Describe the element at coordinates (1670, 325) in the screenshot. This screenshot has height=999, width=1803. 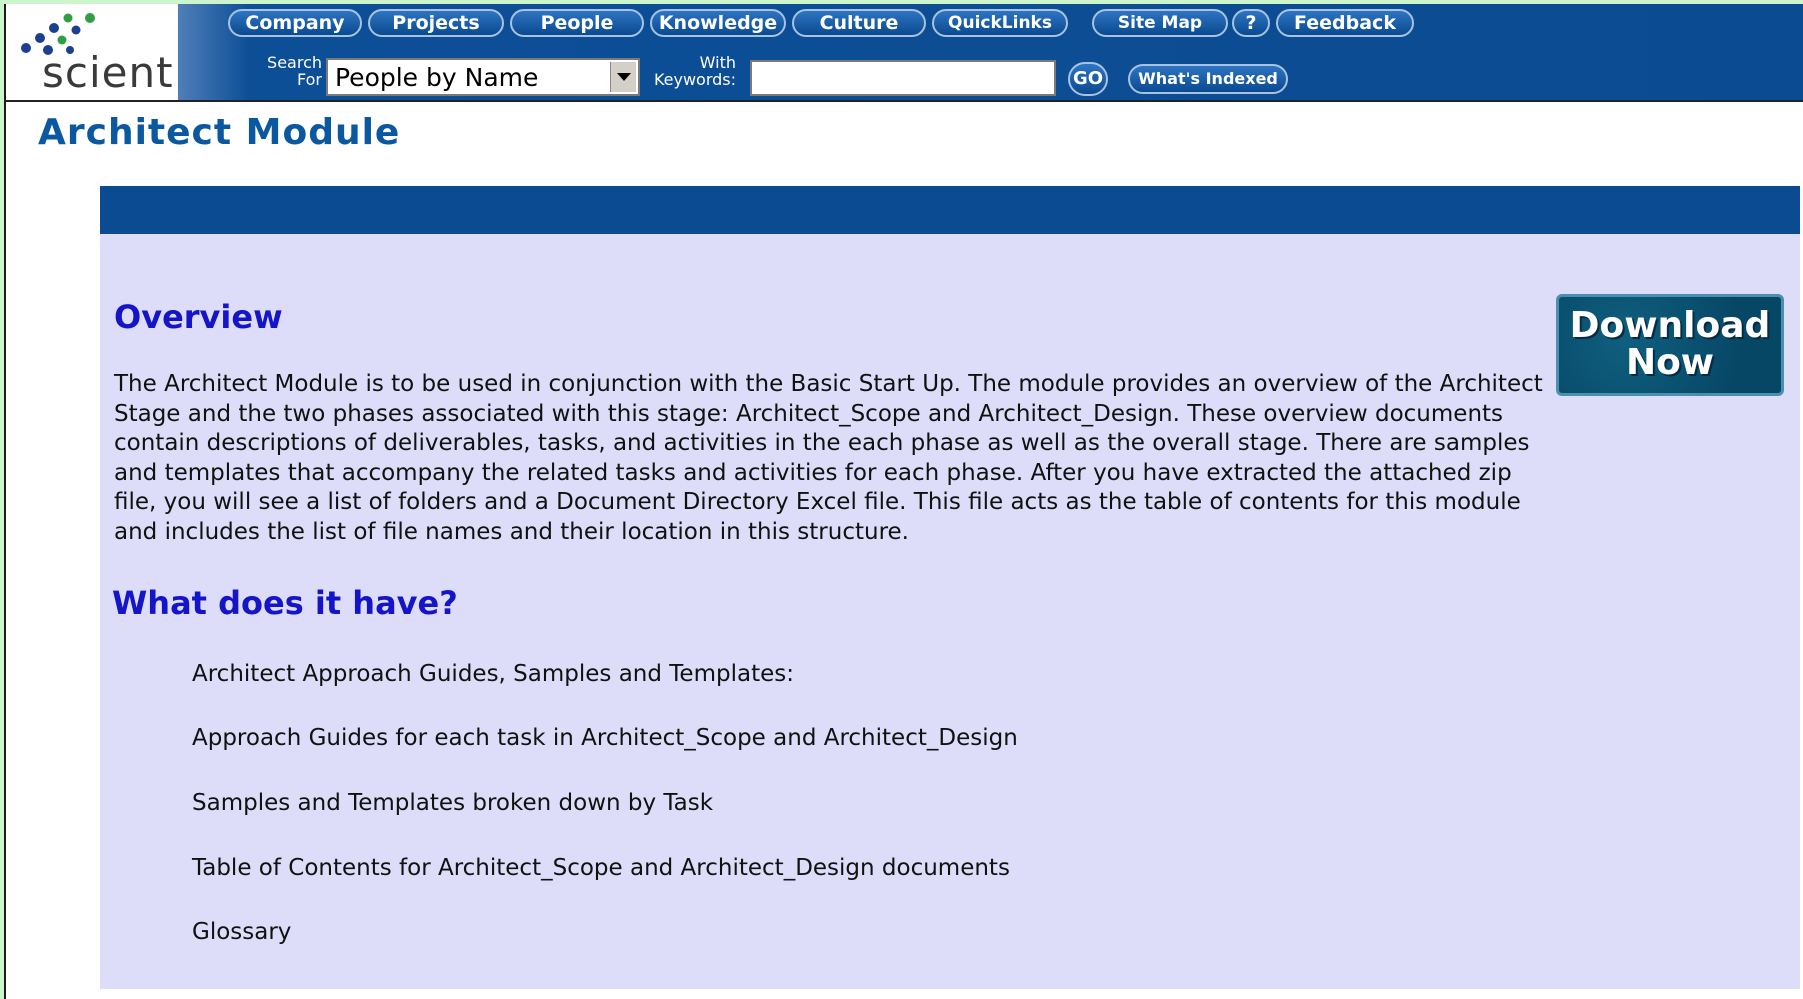
I see `download-label-line-1: Download` at that location.